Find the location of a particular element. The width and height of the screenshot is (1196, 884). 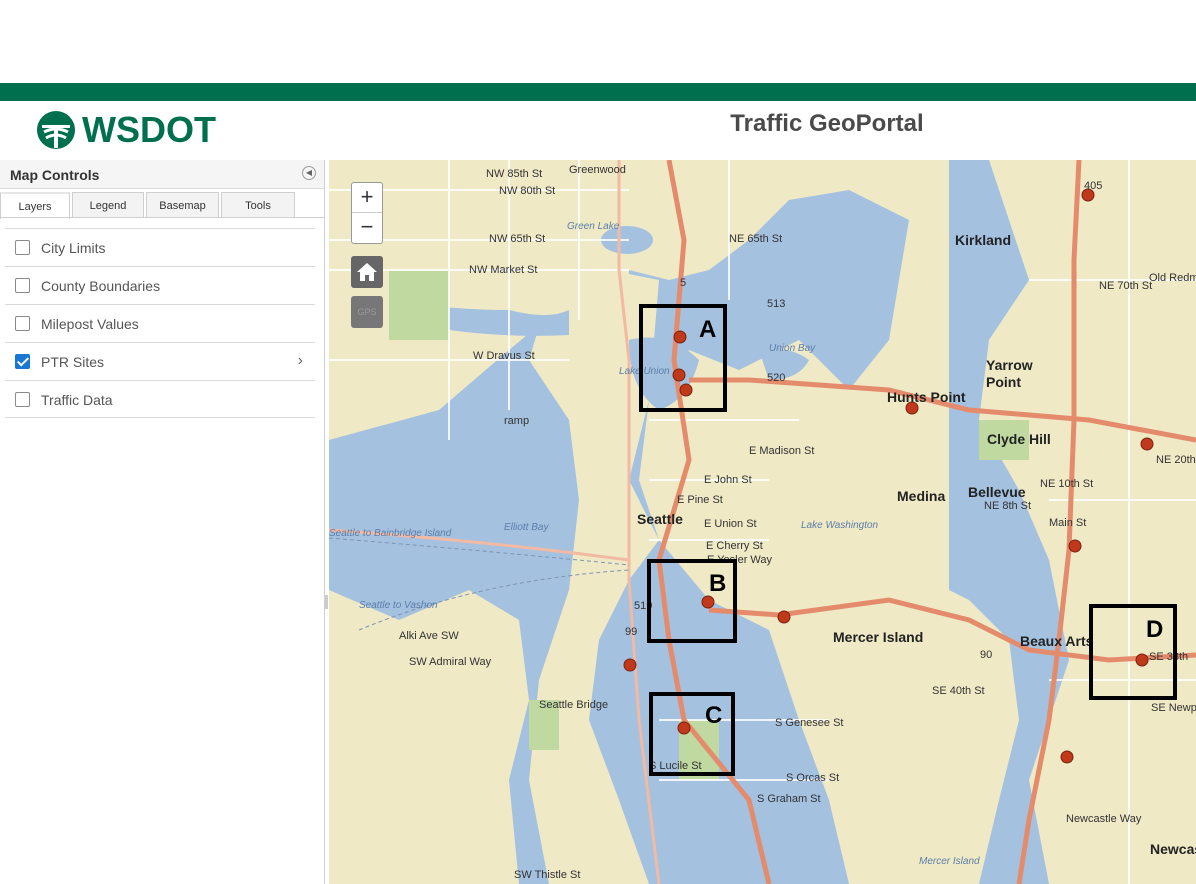

street-label: Alki Ave SW is located at coordinates (429, 636).